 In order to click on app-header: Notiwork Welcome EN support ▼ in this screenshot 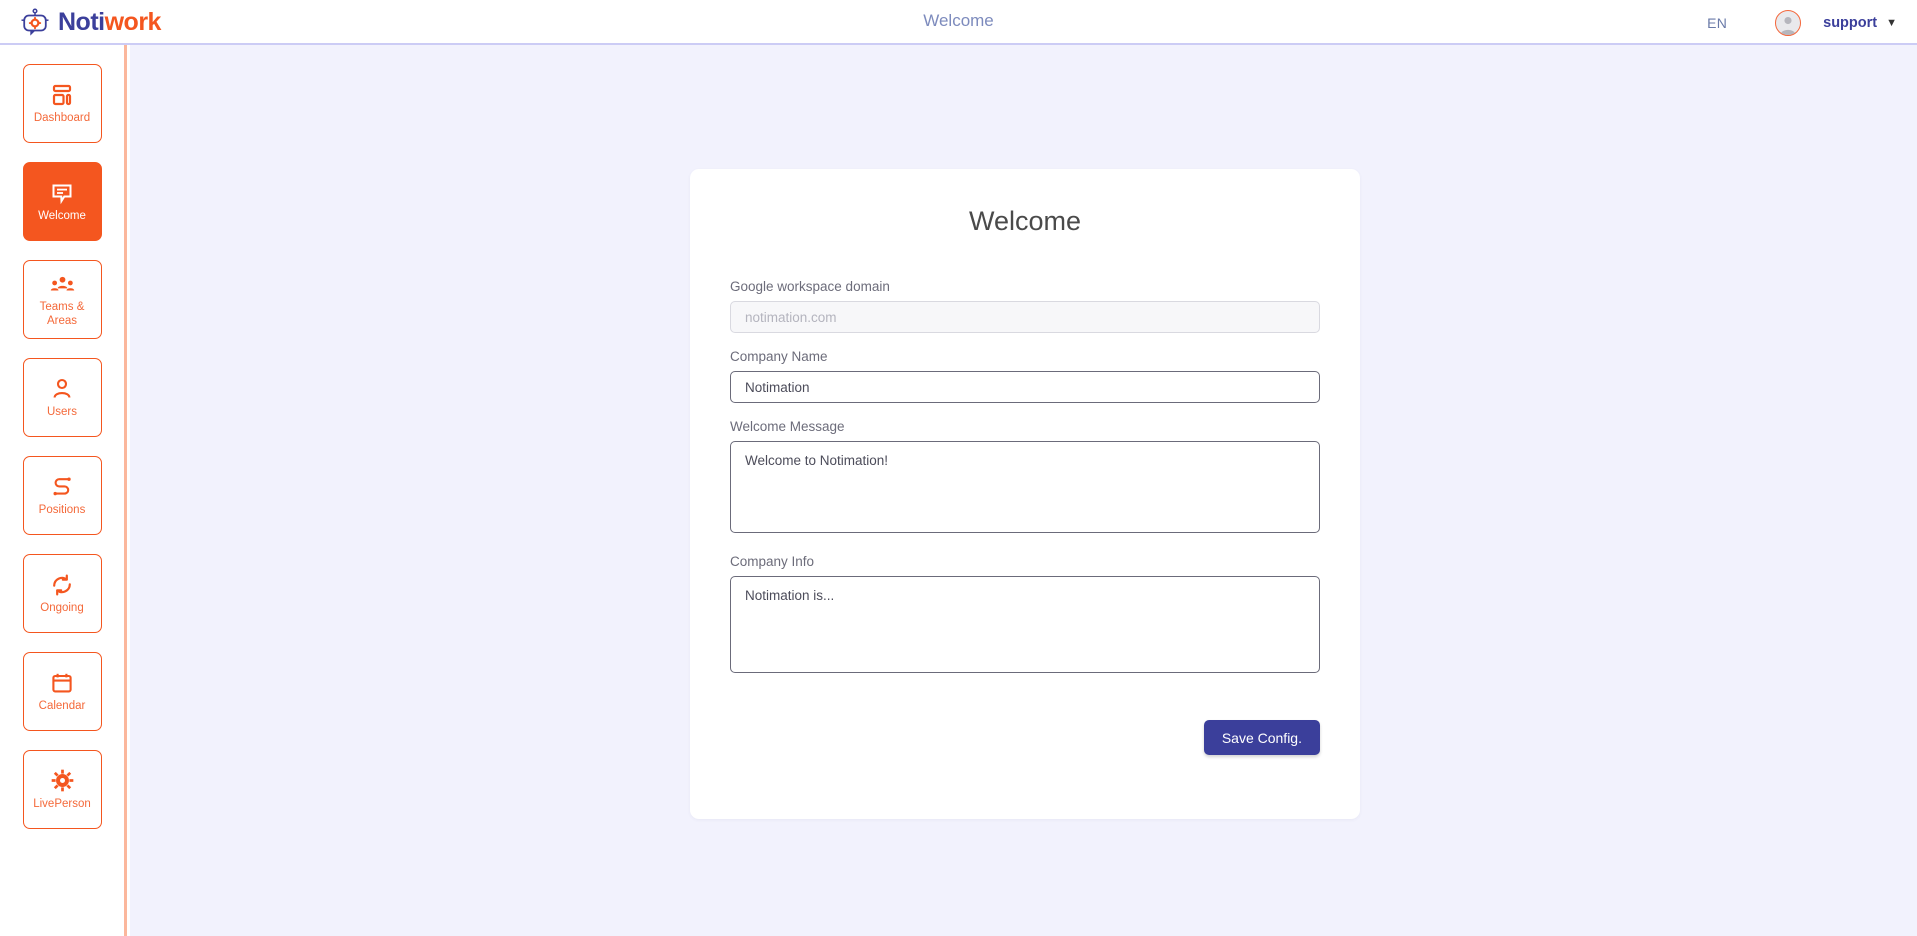, I will do `click(958, 22)`.